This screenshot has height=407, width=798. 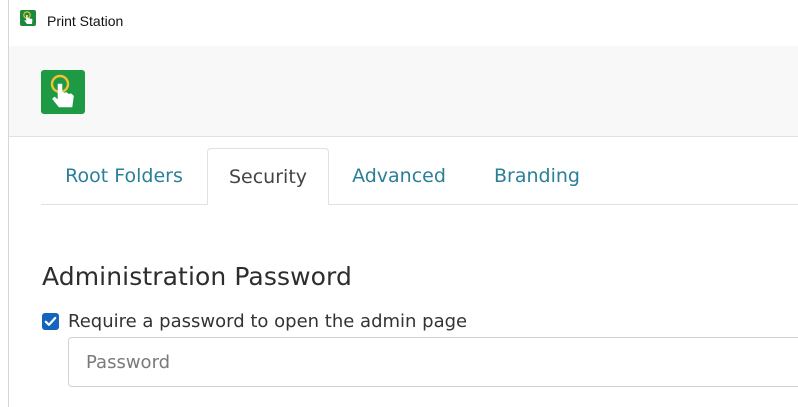 I want to click on print-station-app-icon, so click(x=28, y=18).